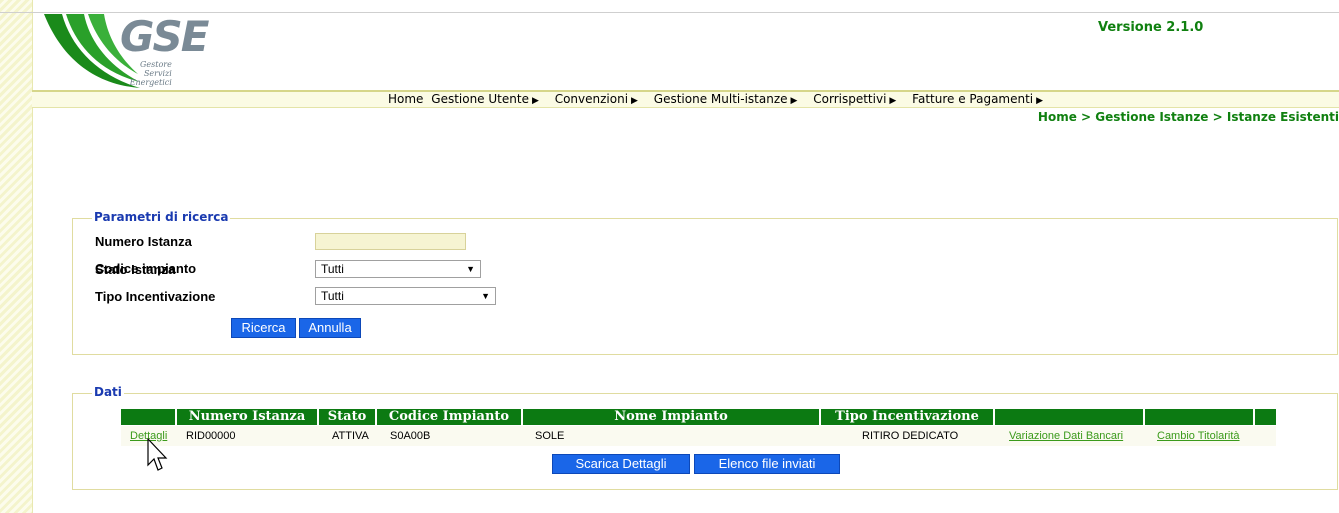 This screenshot has height=513, width=1339. Describe the element at coordinates (1200, 417) in the screenshot. I see `column-header-cambio` at that location.